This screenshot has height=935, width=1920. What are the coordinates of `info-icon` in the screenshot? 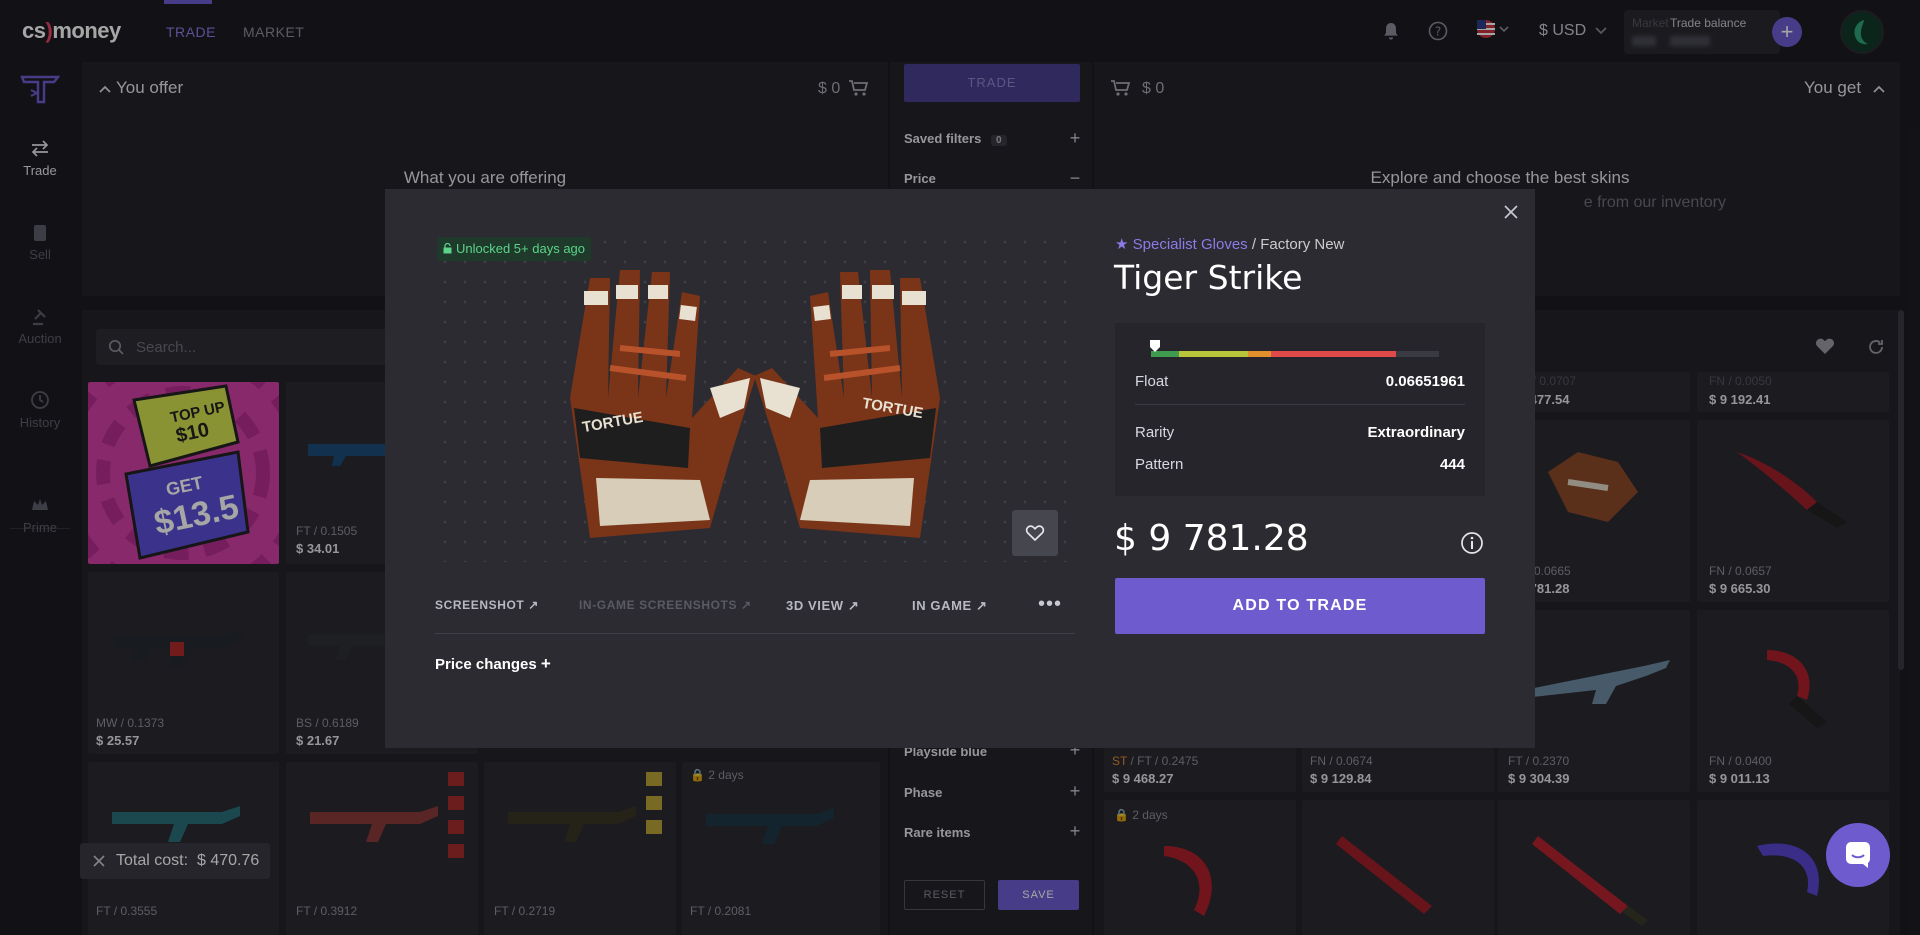 It's located at (1472, 543).